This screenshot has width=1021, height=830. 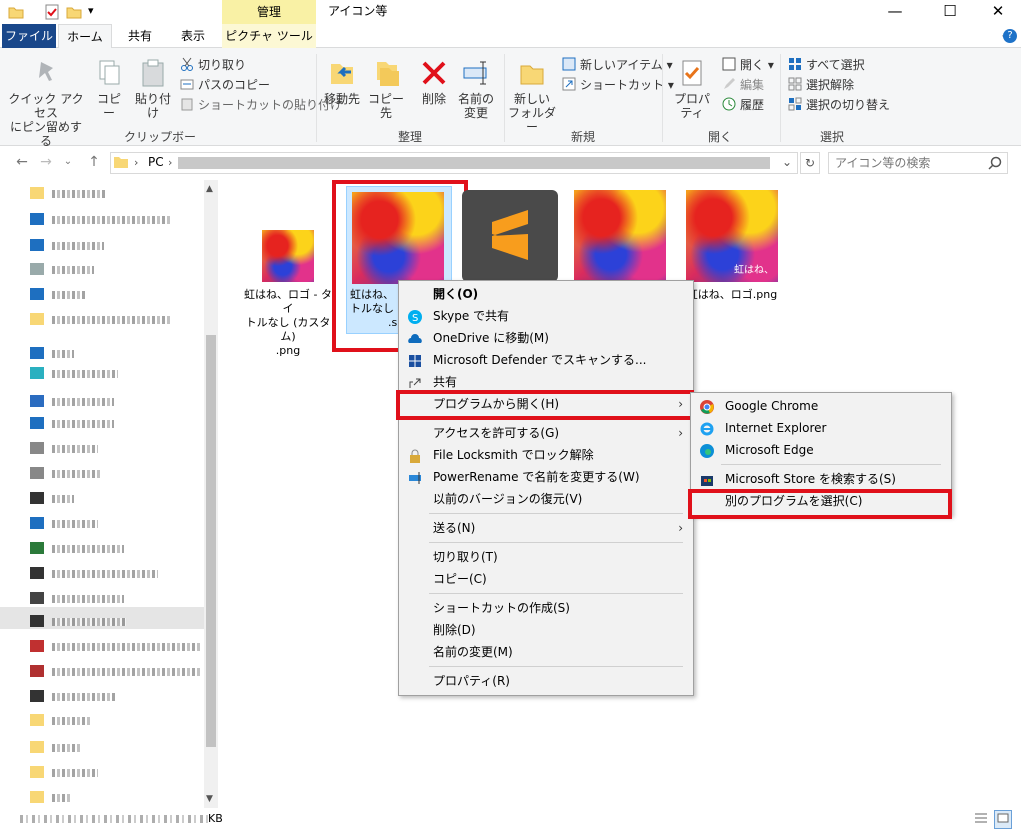 What do you see at coordinates (662, 98) in the screenshot?
I see `group-divider` at bounding box center [662, 98].